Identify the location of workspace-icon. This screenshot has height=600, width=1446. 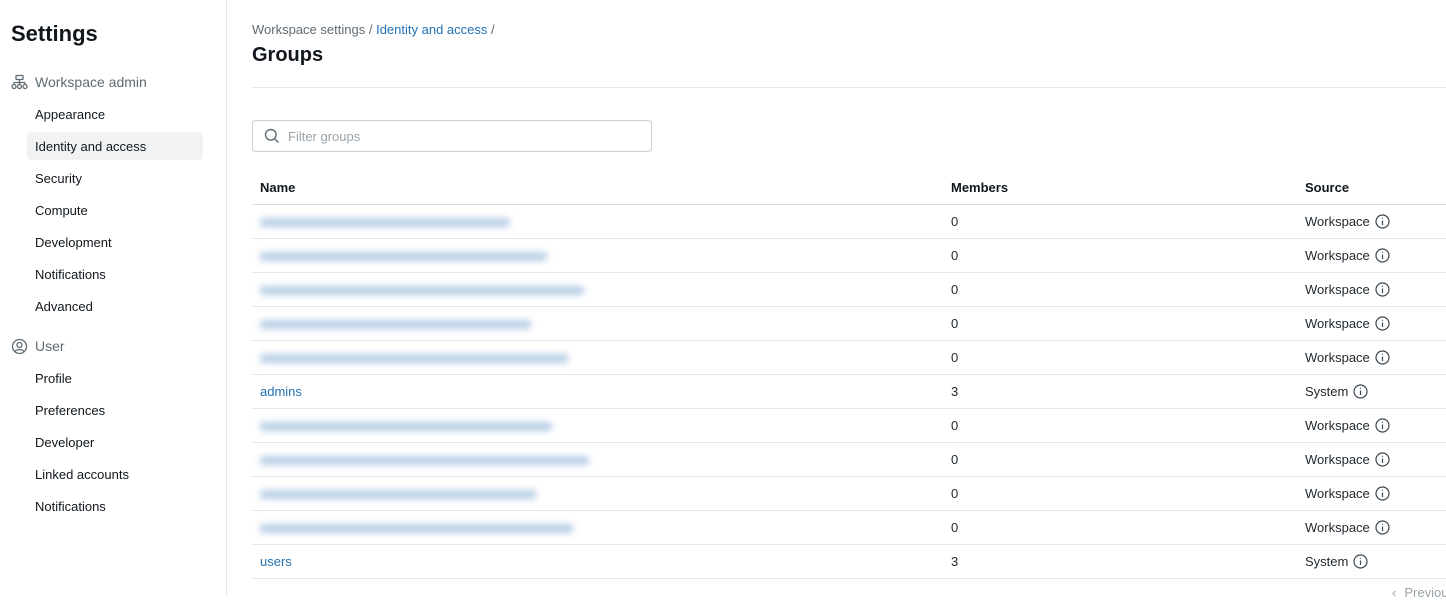
(19, 82).